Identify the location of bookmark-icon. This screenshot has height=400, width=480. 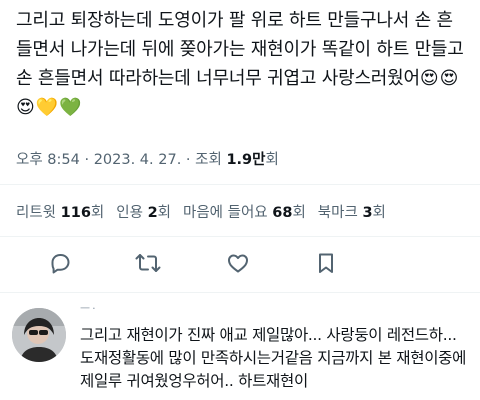
(326, 263).